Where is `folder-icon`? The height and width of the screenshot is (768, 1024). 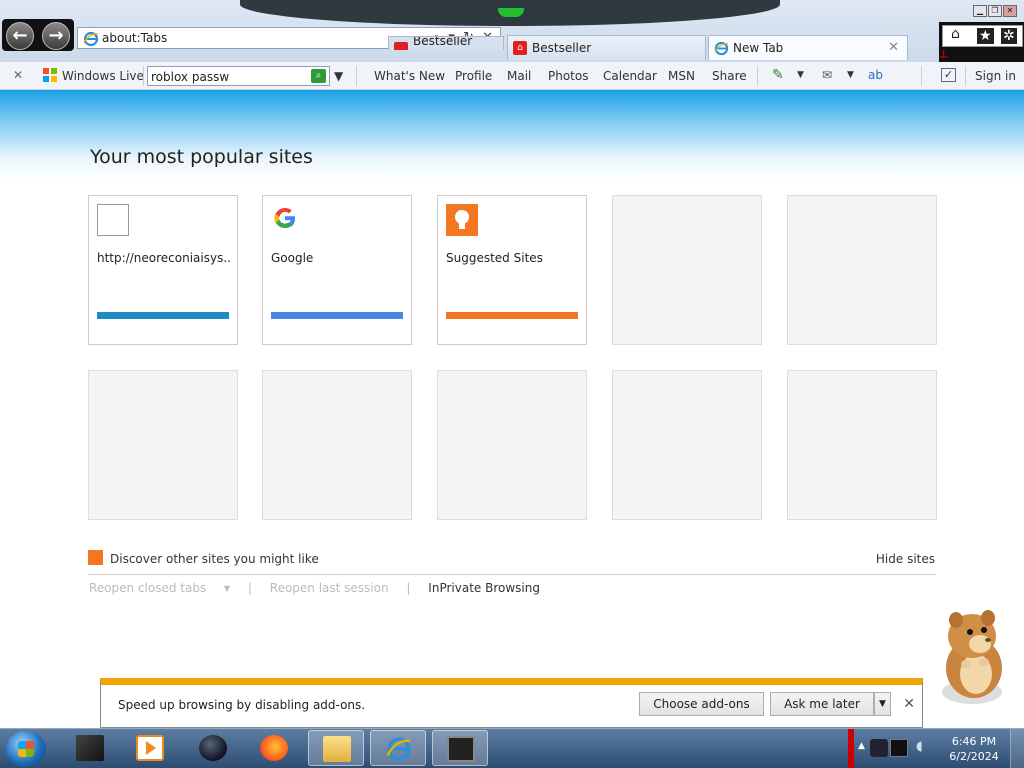 folder-icon is located at coordinates (337, 749).